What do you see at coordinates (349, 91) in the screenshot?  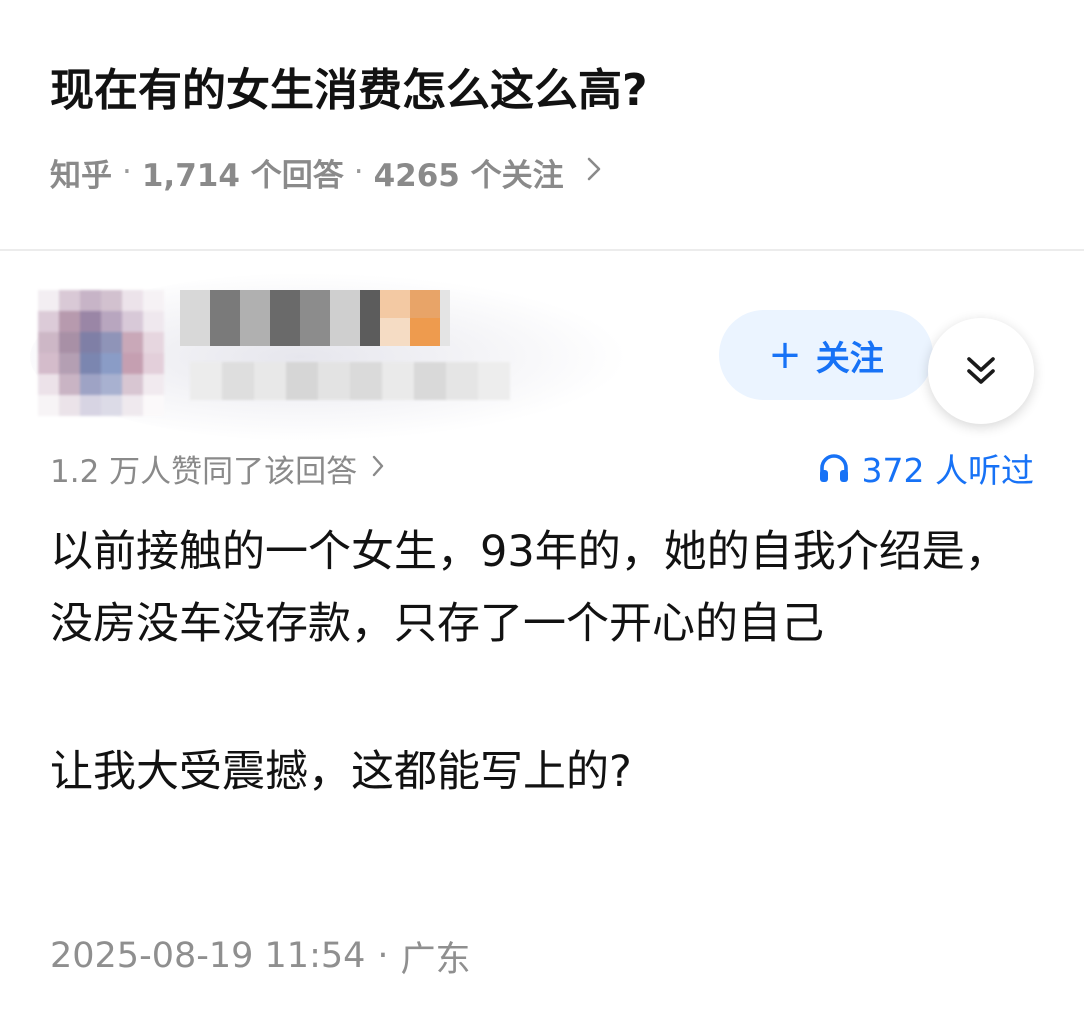 I see `question-title: 现在有的女生消费怎么这么高?` at bounding box center [349, 91].